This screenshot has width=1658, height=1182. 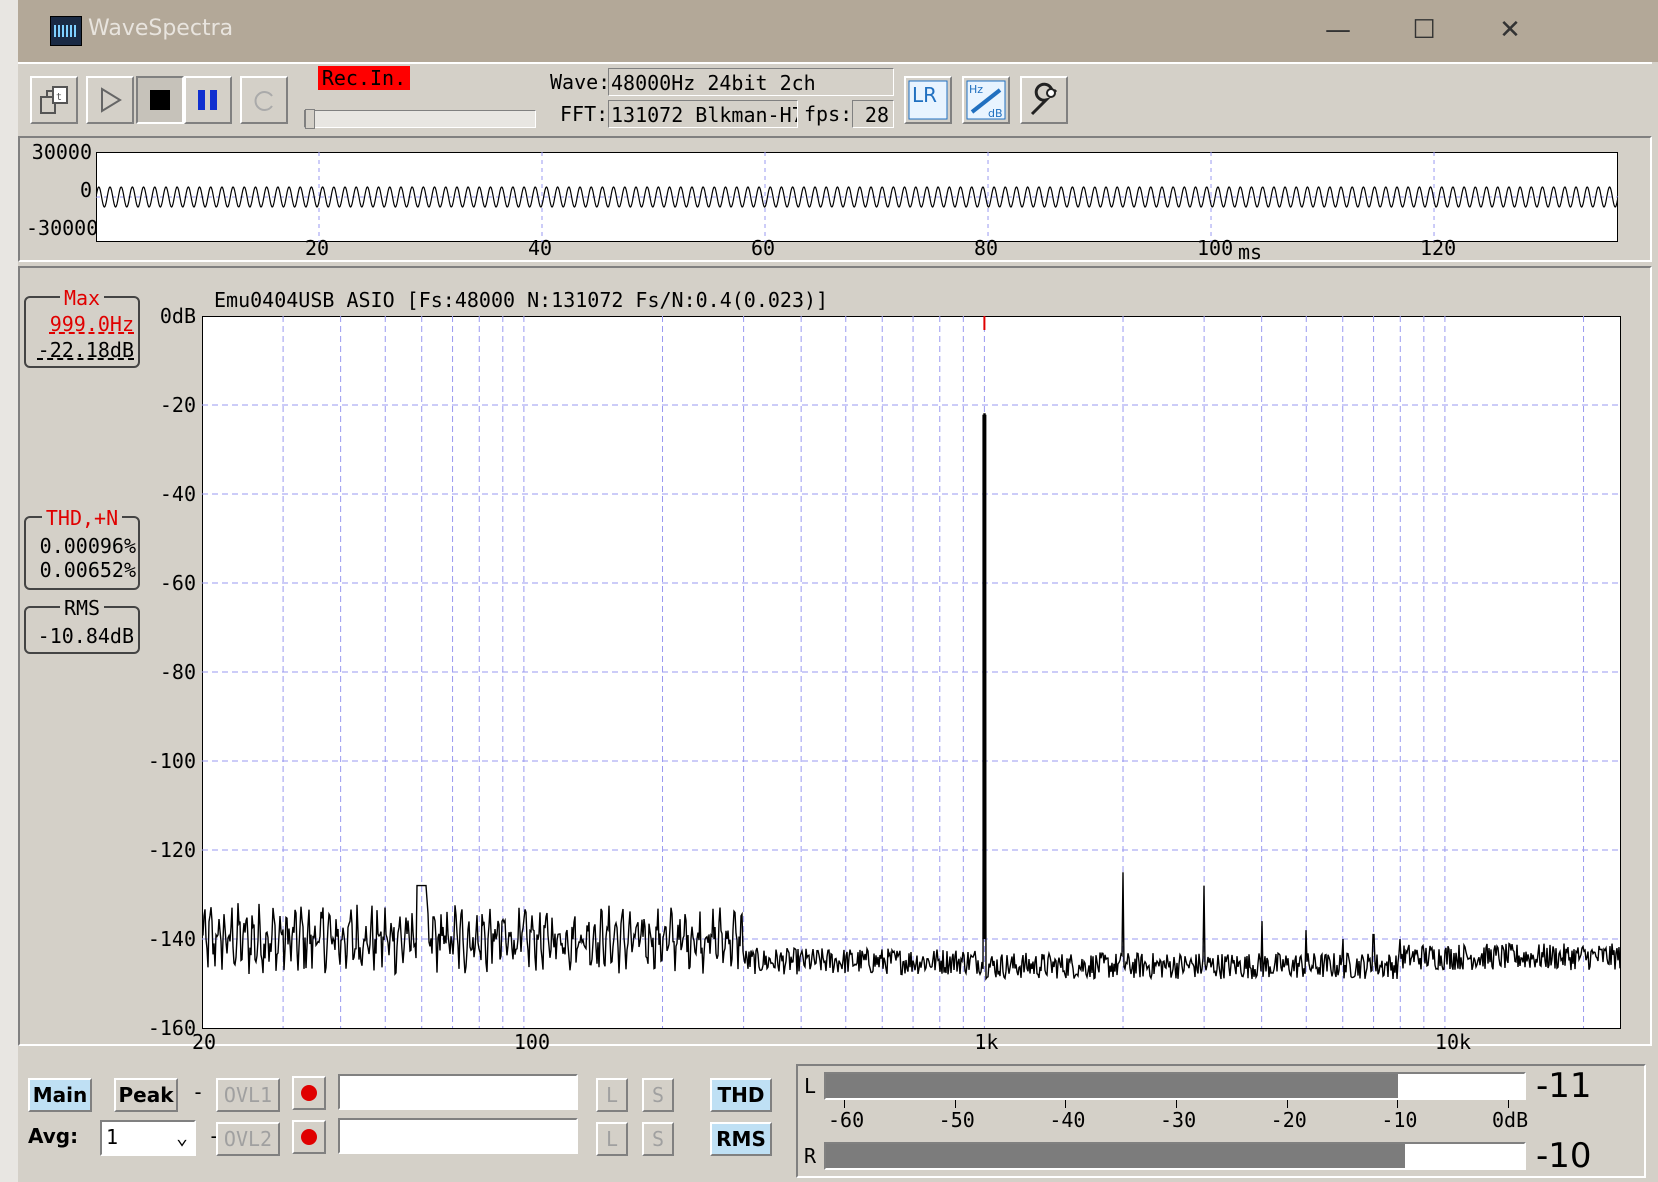 What do you see at coordinates (148, 1138) in the screenshot?
I see `avg-select: 1 ⌄` at bounding box center [148, 1138].